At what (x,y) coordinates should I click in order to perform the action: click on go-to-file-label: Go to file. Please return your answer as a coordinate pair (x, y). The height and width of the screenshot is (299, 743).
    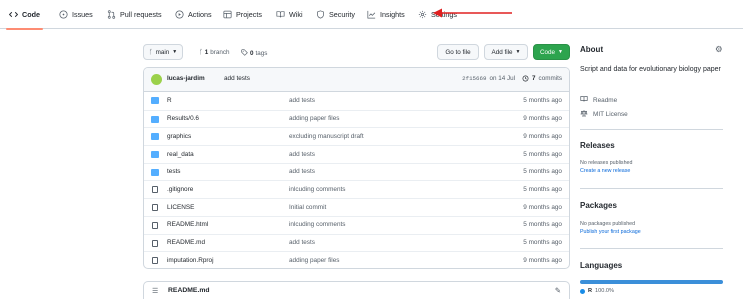
    Looking at the image, I should click on (458, 52).